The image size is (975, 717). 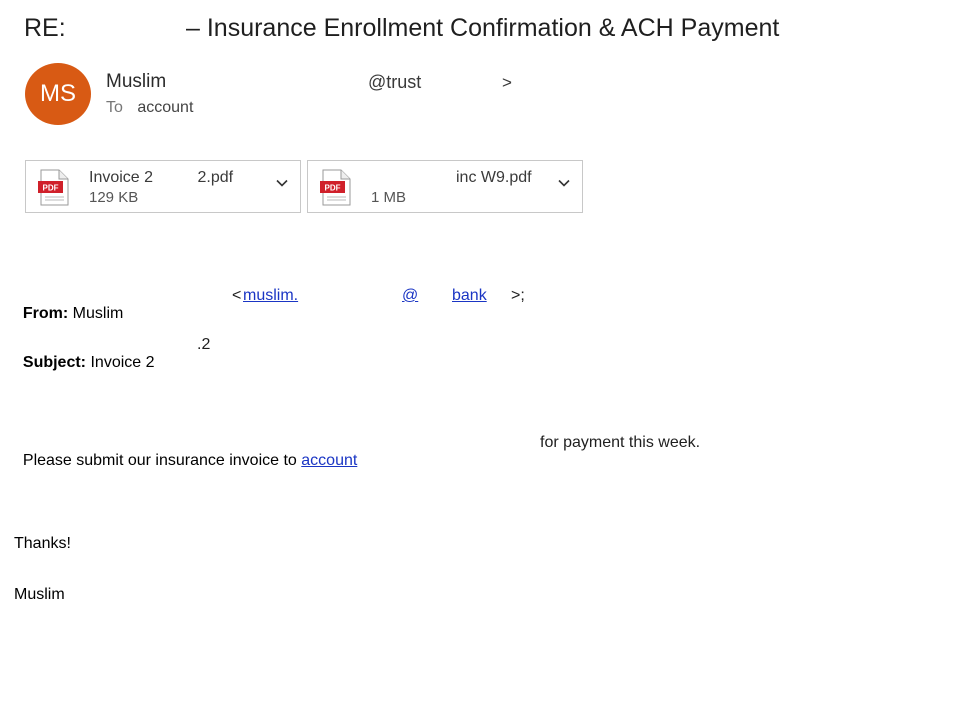 I want to click on forwarded-subject-value: Invoice 2, so click(x=122, y=362).